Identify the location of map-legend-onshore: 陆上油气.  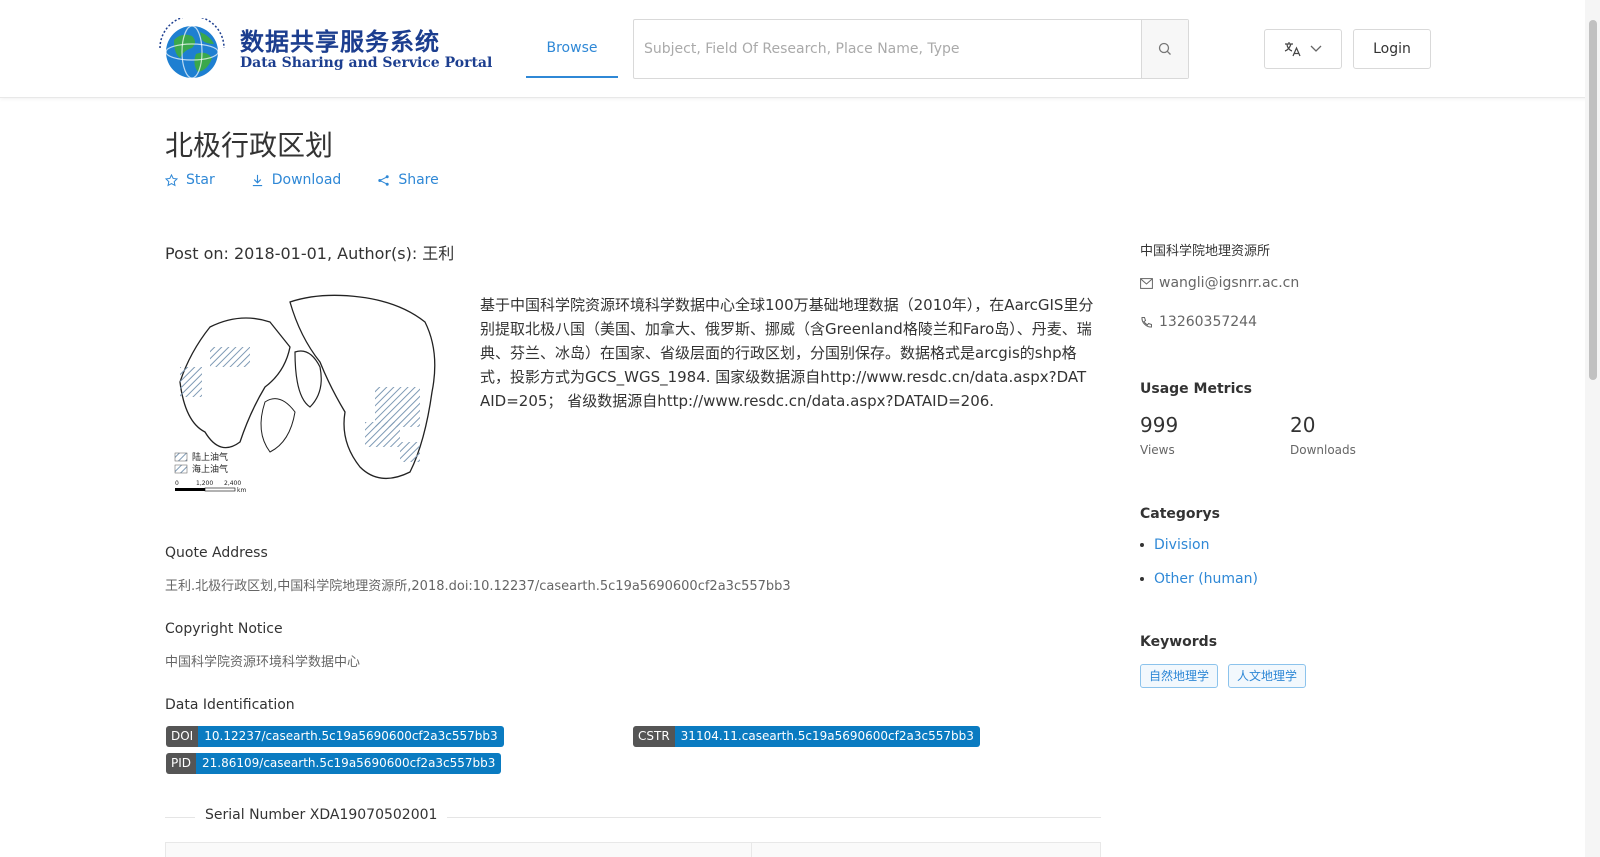
(210, 457).